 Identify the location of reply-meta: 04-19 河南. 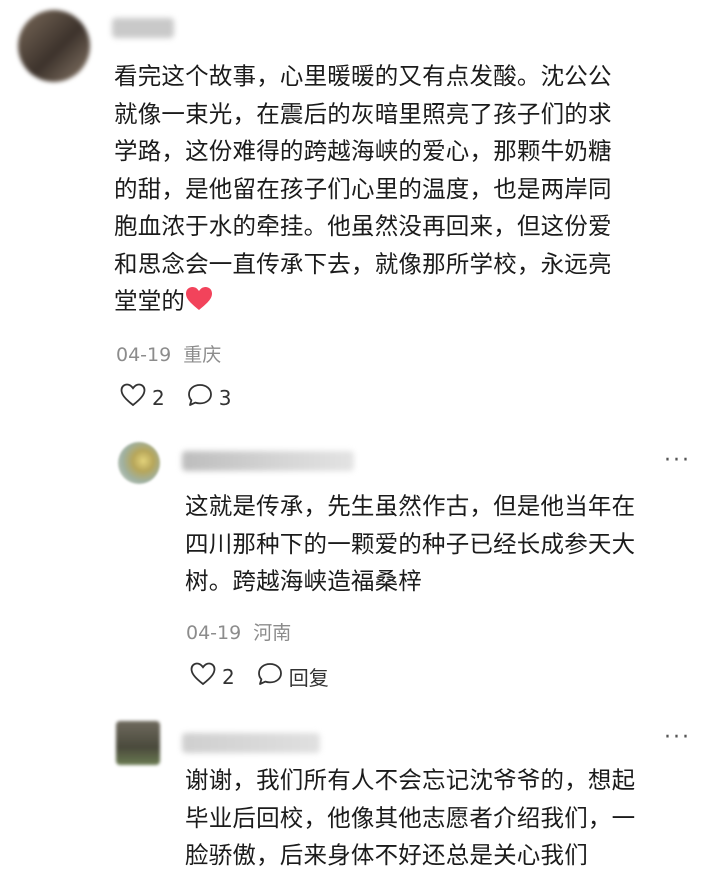
(238, 631).